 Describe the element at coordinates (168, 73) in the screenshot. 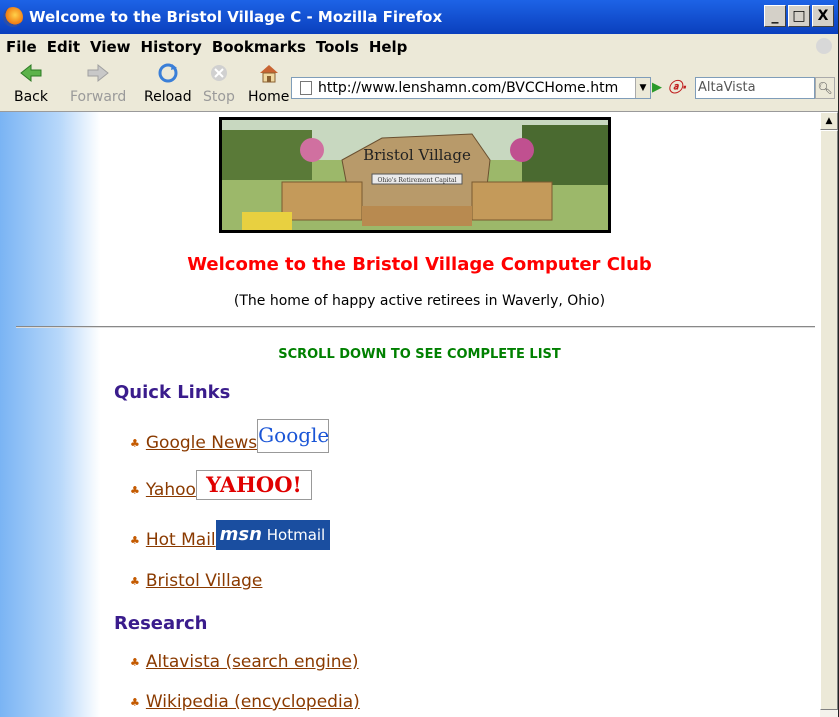

I see `reload-icon` at that location.